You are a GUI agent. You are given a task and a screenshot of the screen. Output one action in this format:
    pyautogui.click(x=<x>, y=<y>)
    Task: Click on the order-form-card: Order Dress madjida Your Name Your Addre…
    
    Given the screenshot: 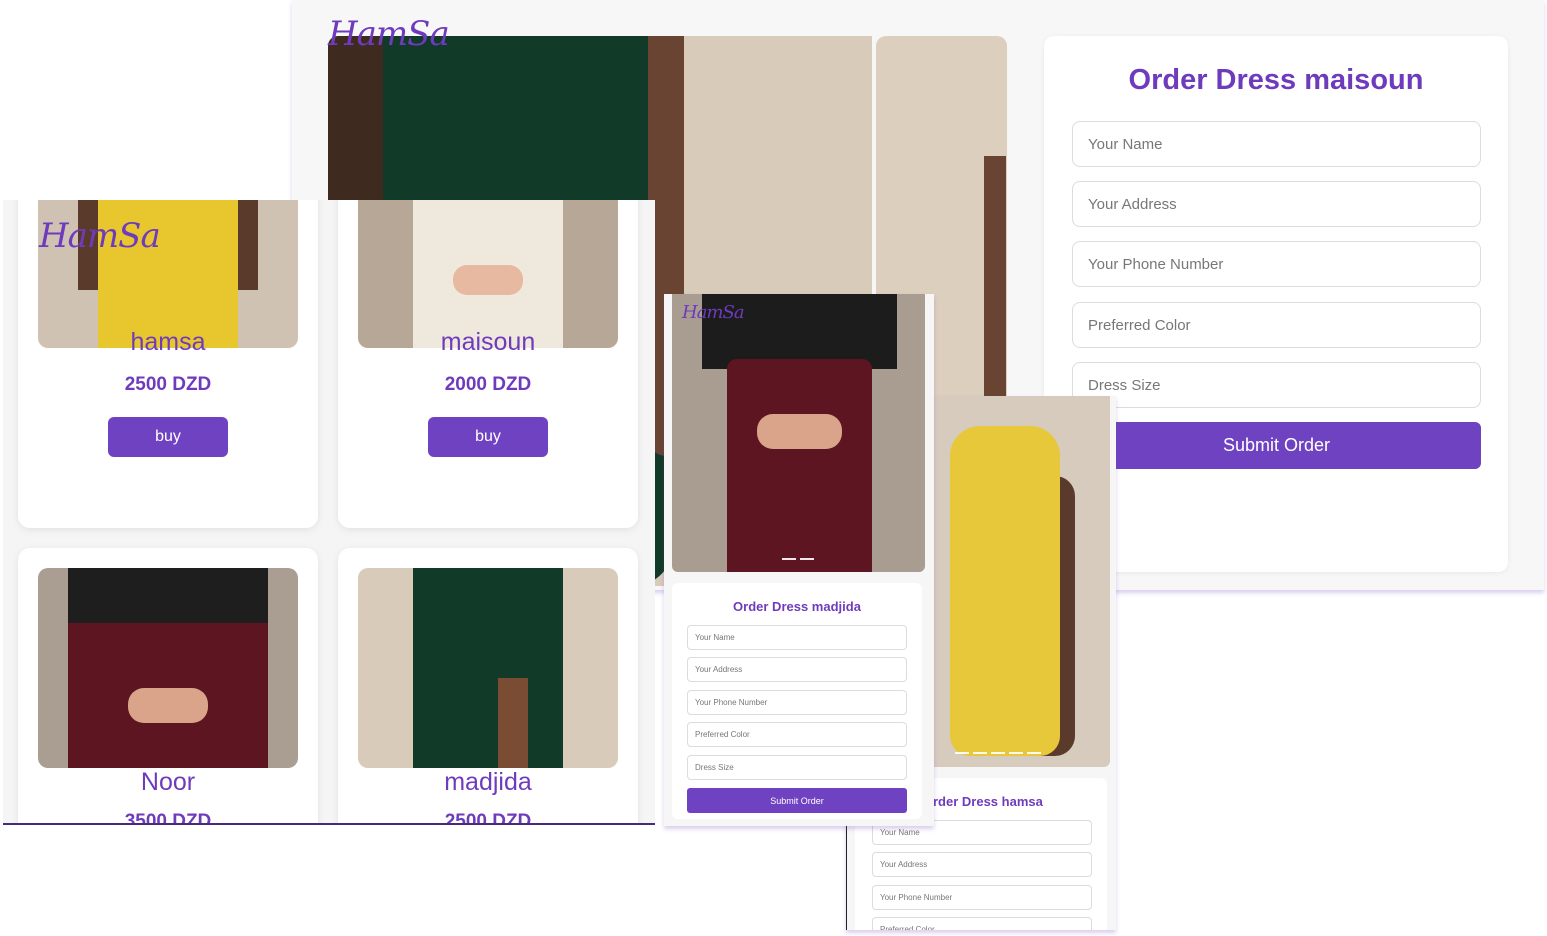 What is the action you would take?
    pyautogui.click(x=797, y=701)
    